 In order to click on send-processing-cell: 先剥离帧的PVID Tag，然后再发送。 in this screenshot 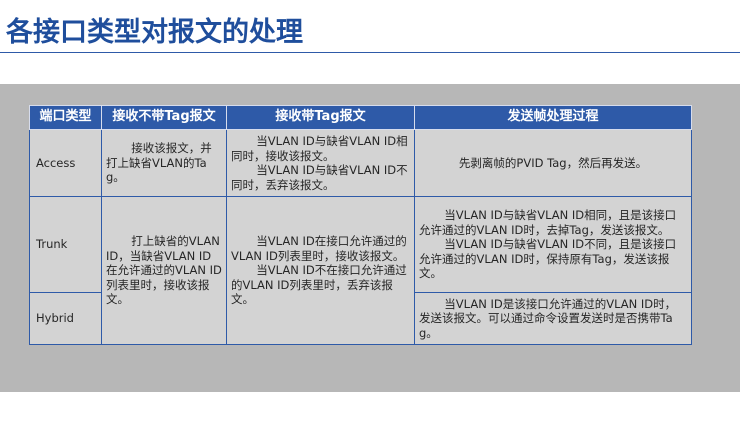, I will do `click(553, 163)`.